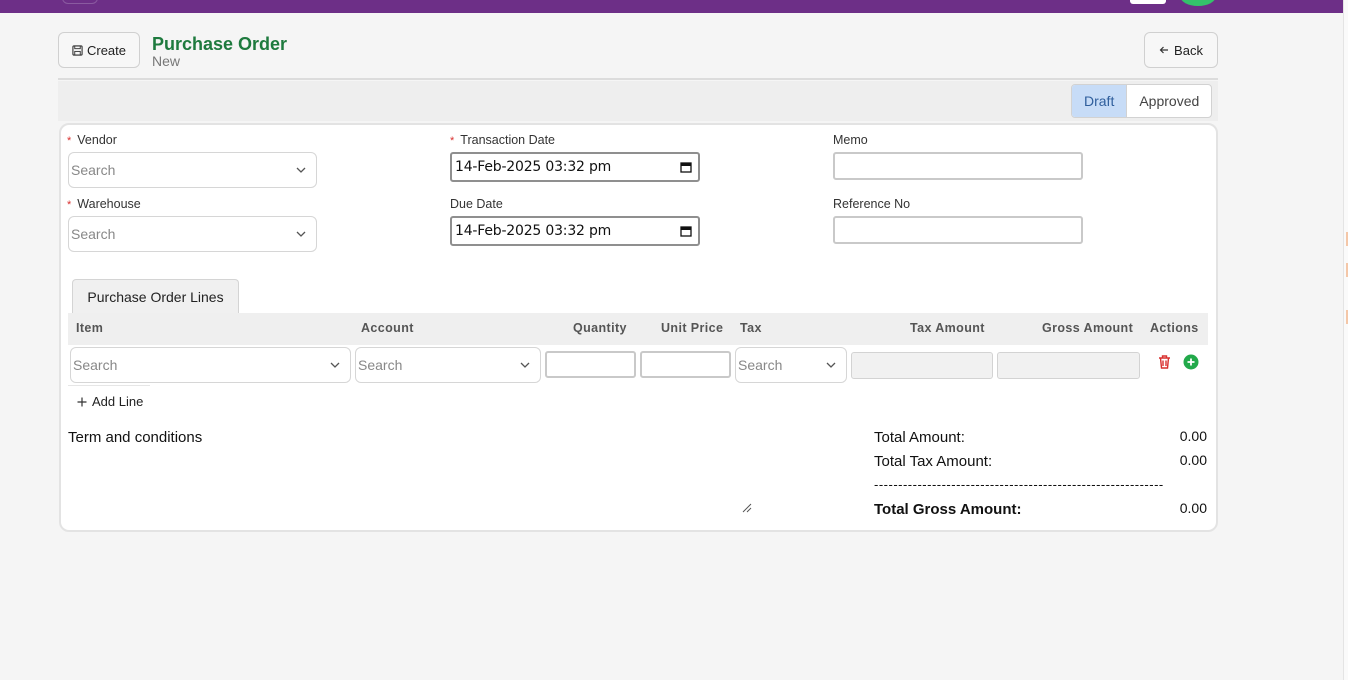 The width and height of the screenshot is (1348, 680). Describe the element at coordinates (95, 365) in the screenshot. I see `line-item-placeholder: Search` at that location.